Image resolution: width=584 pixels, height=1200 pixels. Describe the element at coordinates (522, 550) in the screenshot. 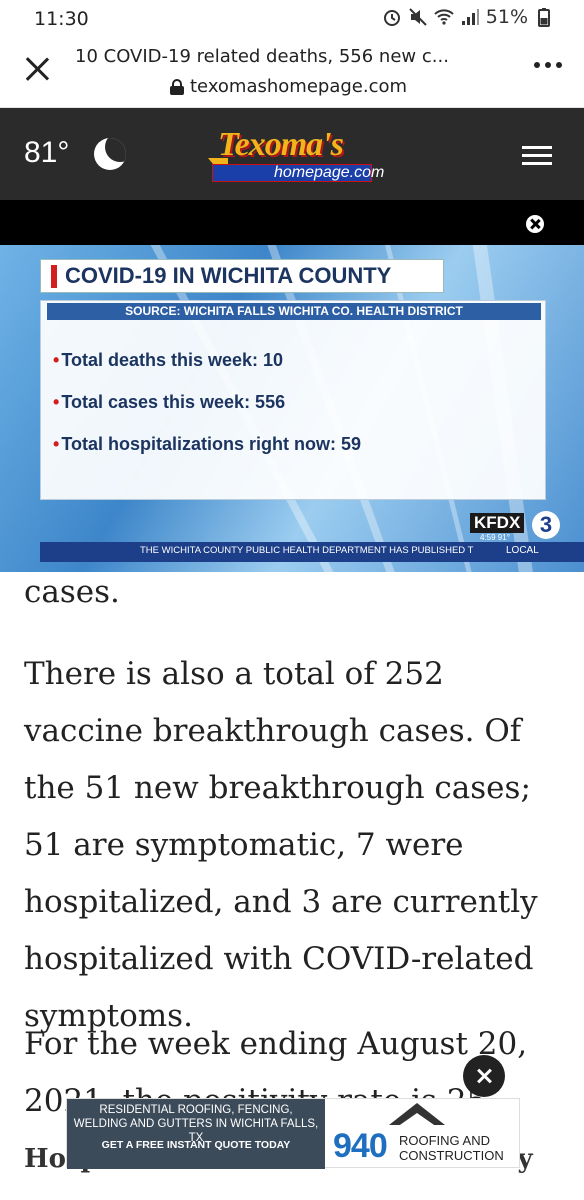

I see `ticker-tag: LOCAL` at that location.